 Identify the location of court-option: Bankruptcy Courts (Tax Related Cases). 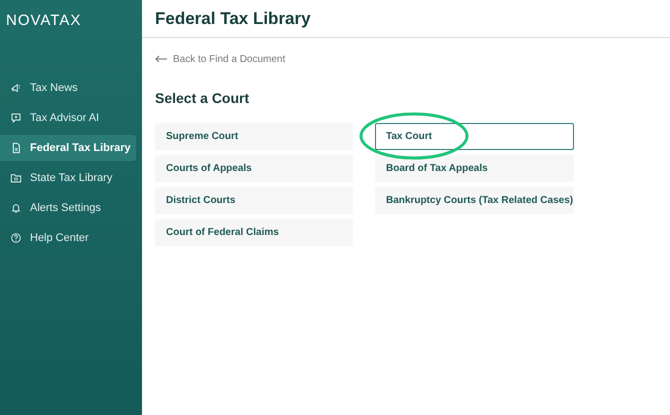
(474, 200).